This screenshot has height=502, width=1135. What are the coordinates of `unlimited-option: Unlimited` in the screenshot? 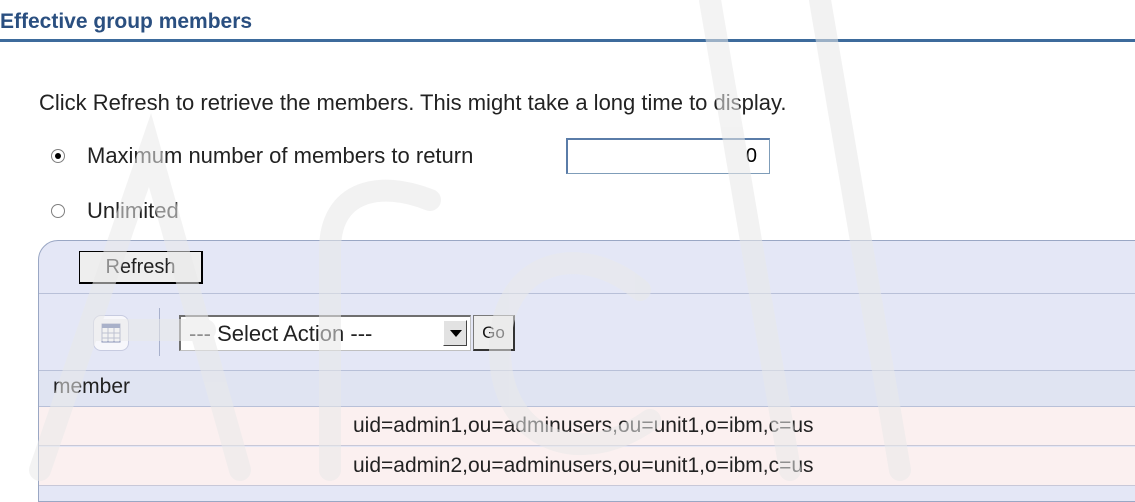 It's located at (115, 211).